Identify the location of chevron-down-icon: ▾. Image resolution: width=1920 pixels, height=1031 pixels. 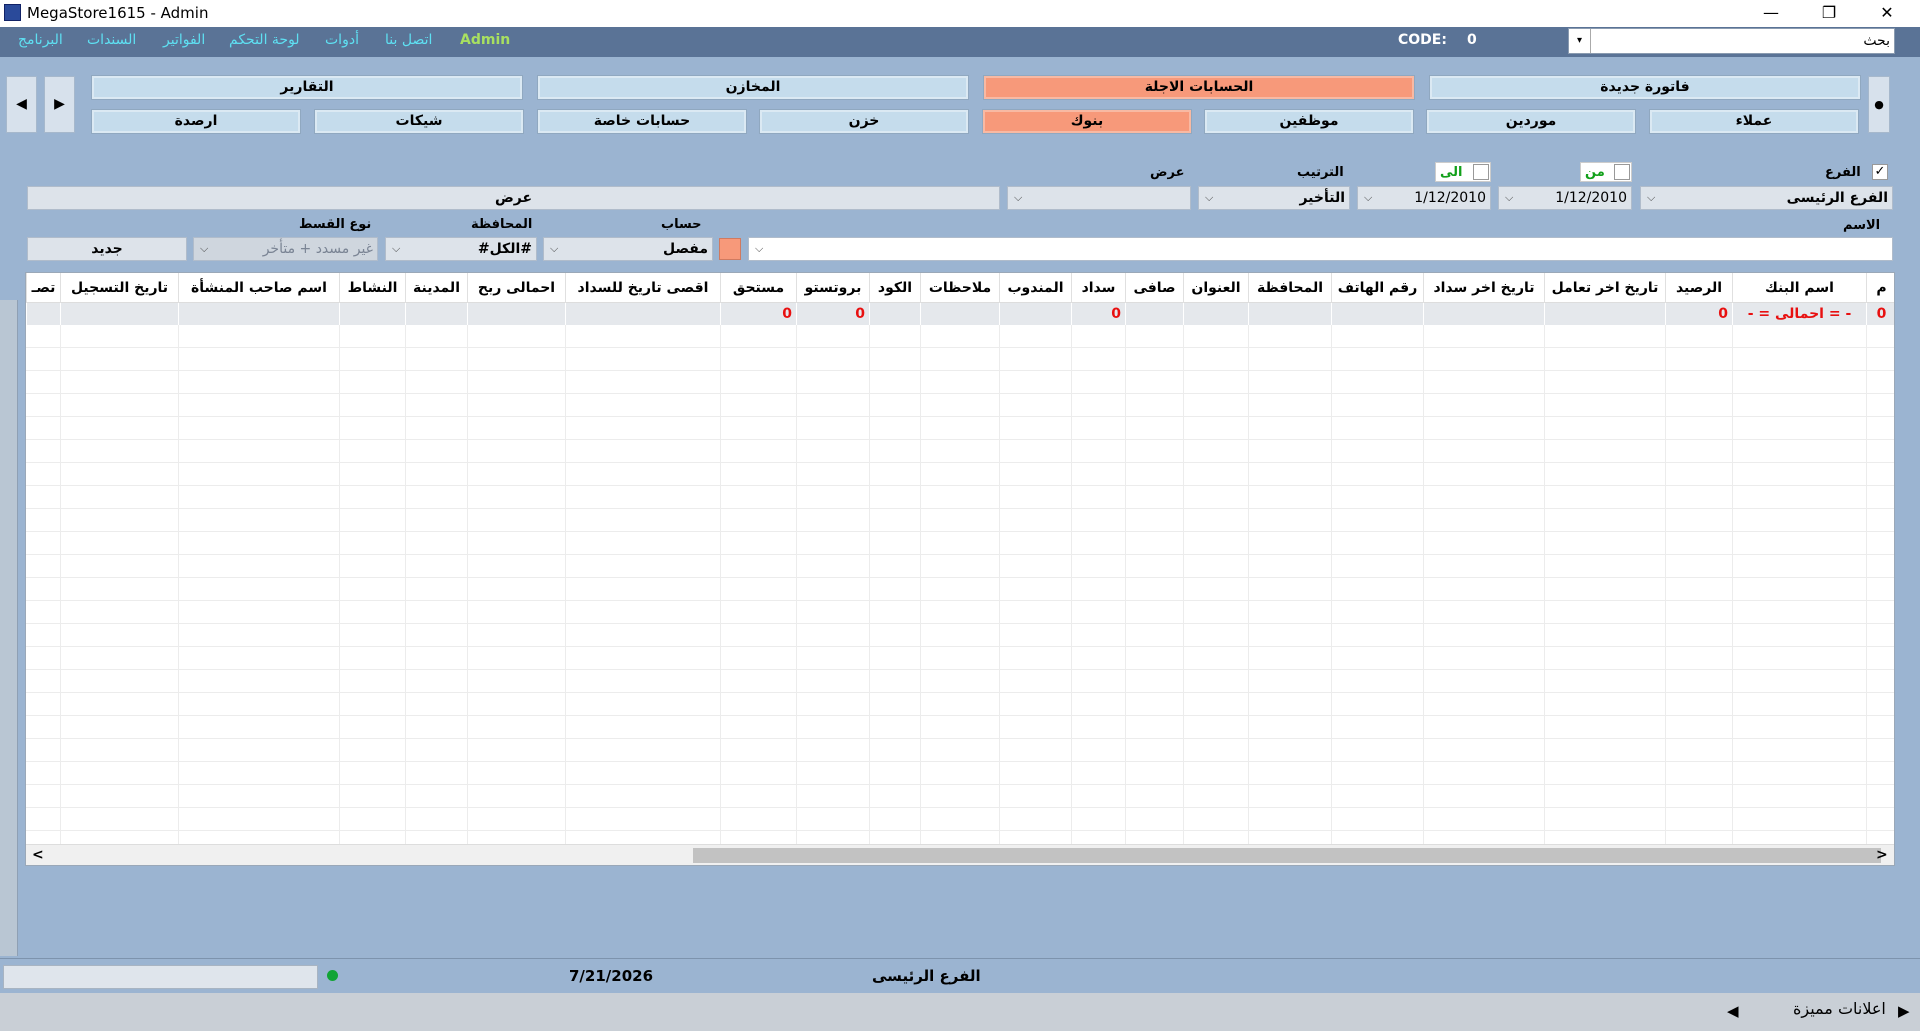
(1580, 41).